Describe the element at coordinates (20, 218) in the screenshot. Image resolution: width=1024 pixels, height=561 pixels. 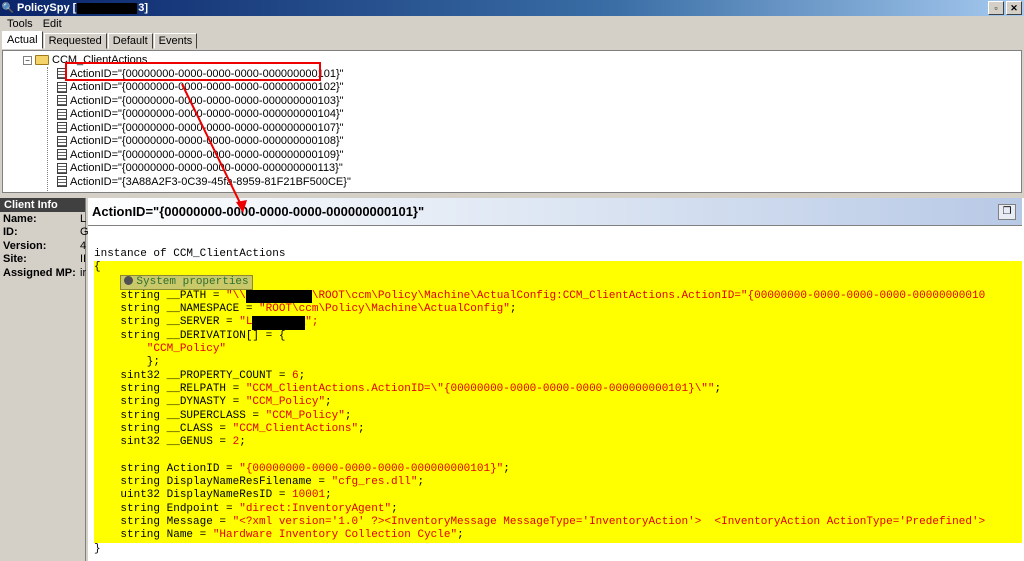
I see `client-info-label: Name:` at that location.